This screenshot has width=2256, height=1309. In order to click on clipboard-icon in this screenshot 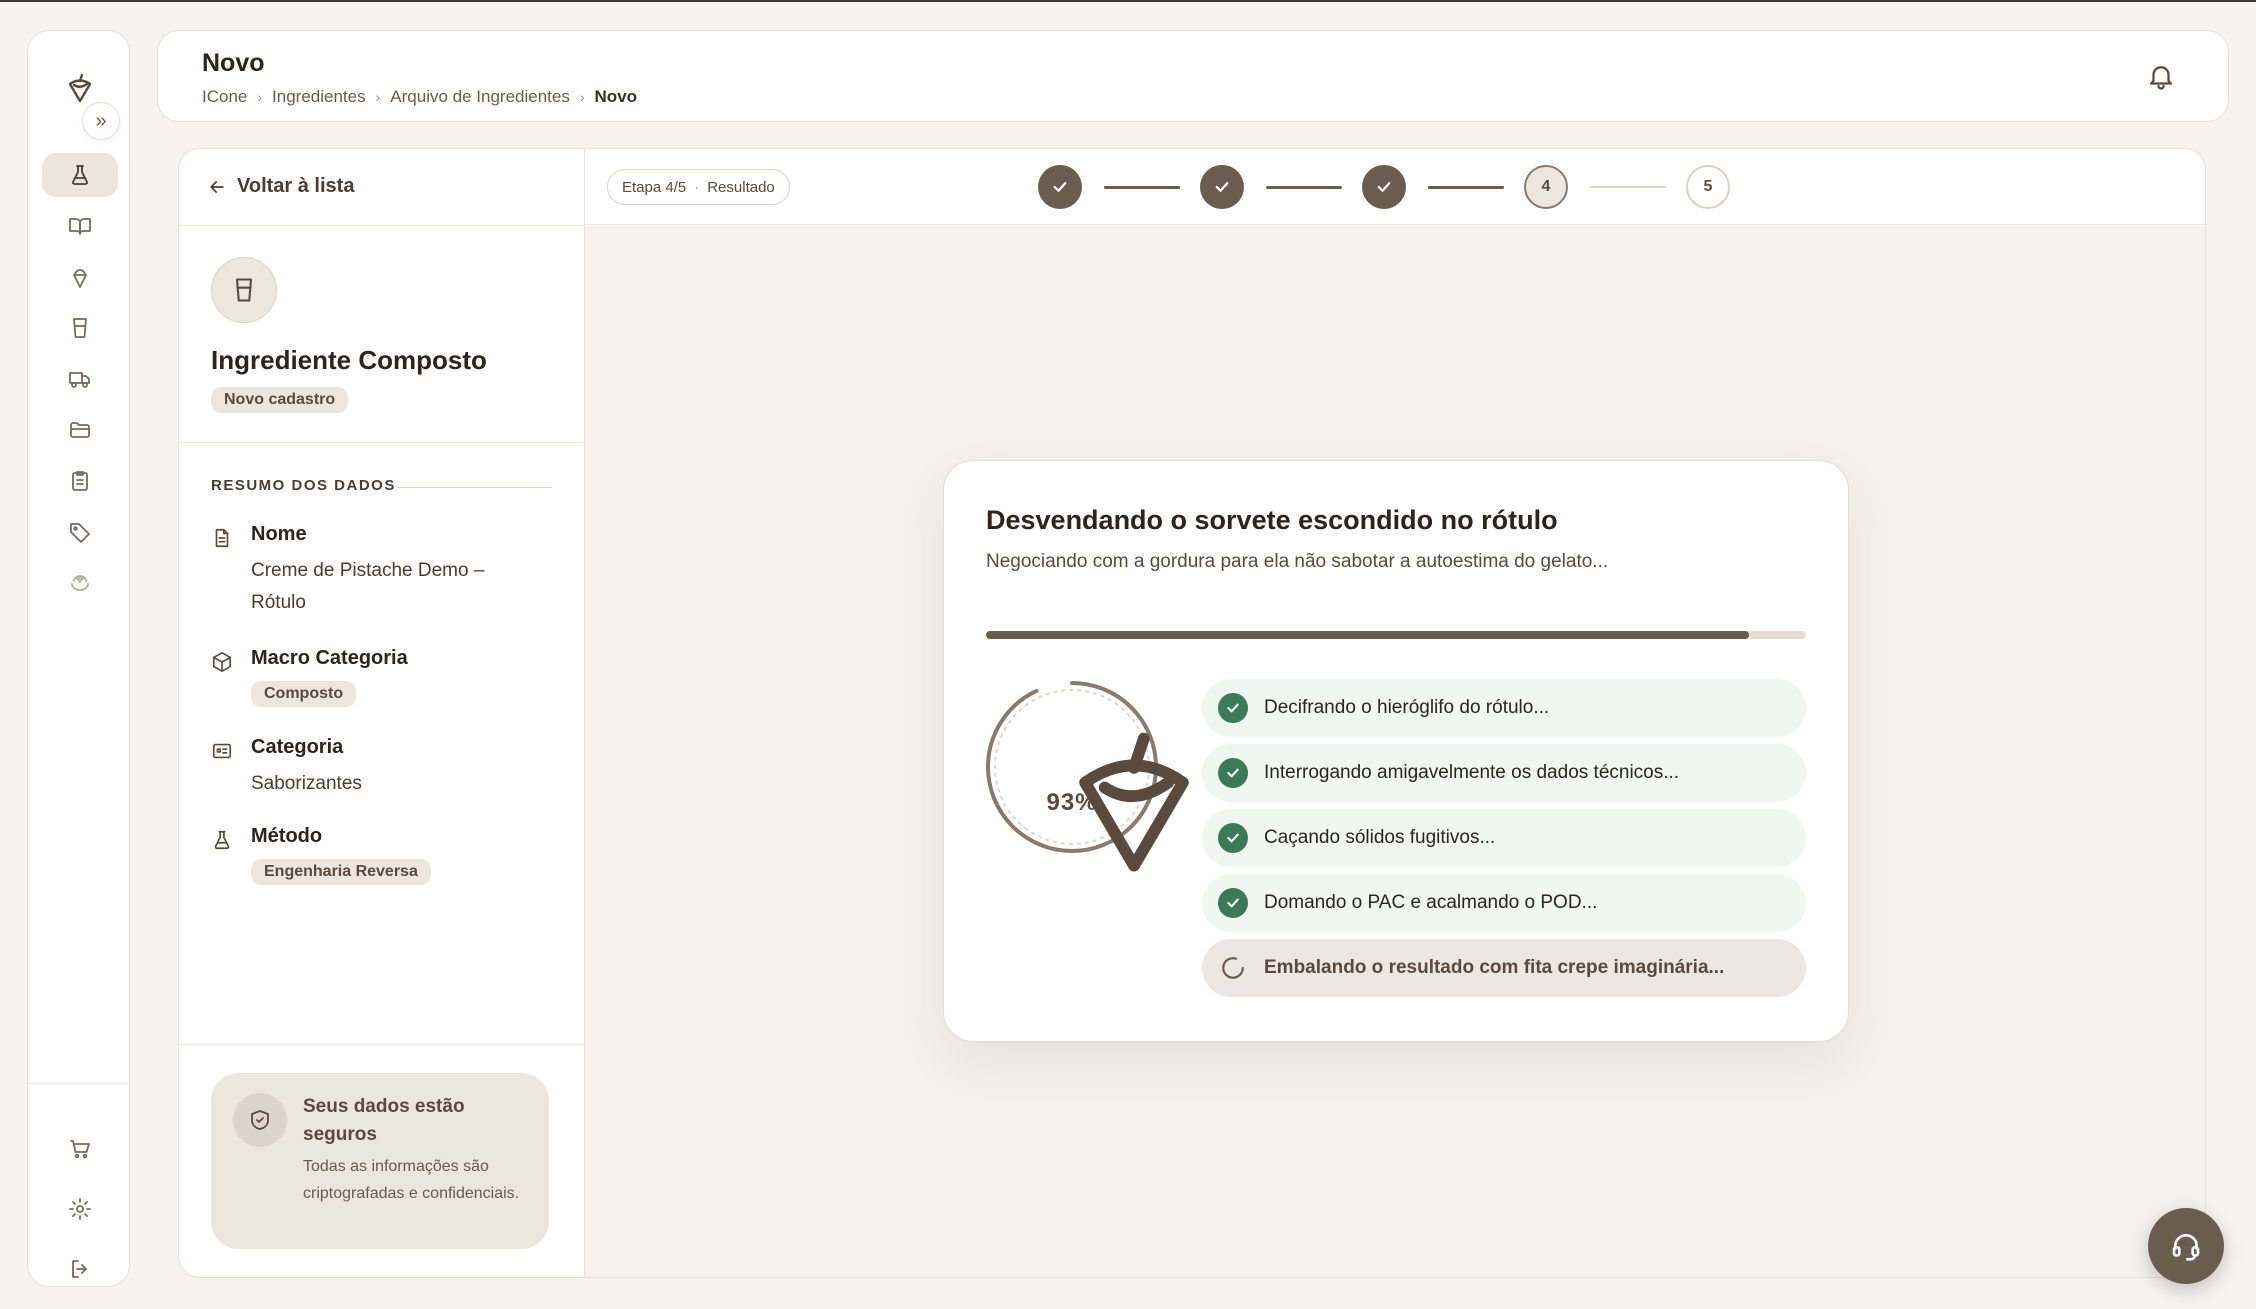, I will do `click(80, 481)`.